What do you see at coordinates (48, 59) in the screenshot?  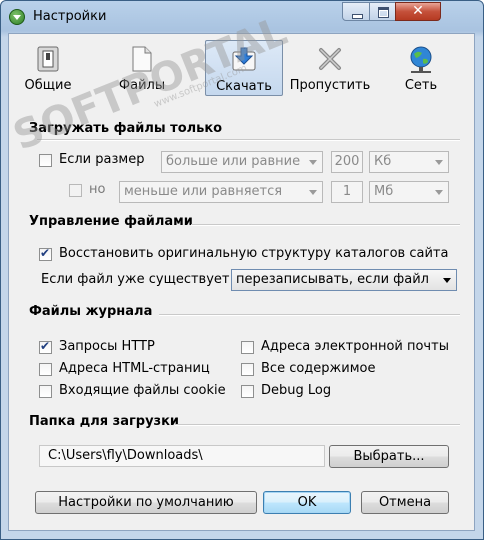 I see `switch-icon` at bounding box center [48, 59].